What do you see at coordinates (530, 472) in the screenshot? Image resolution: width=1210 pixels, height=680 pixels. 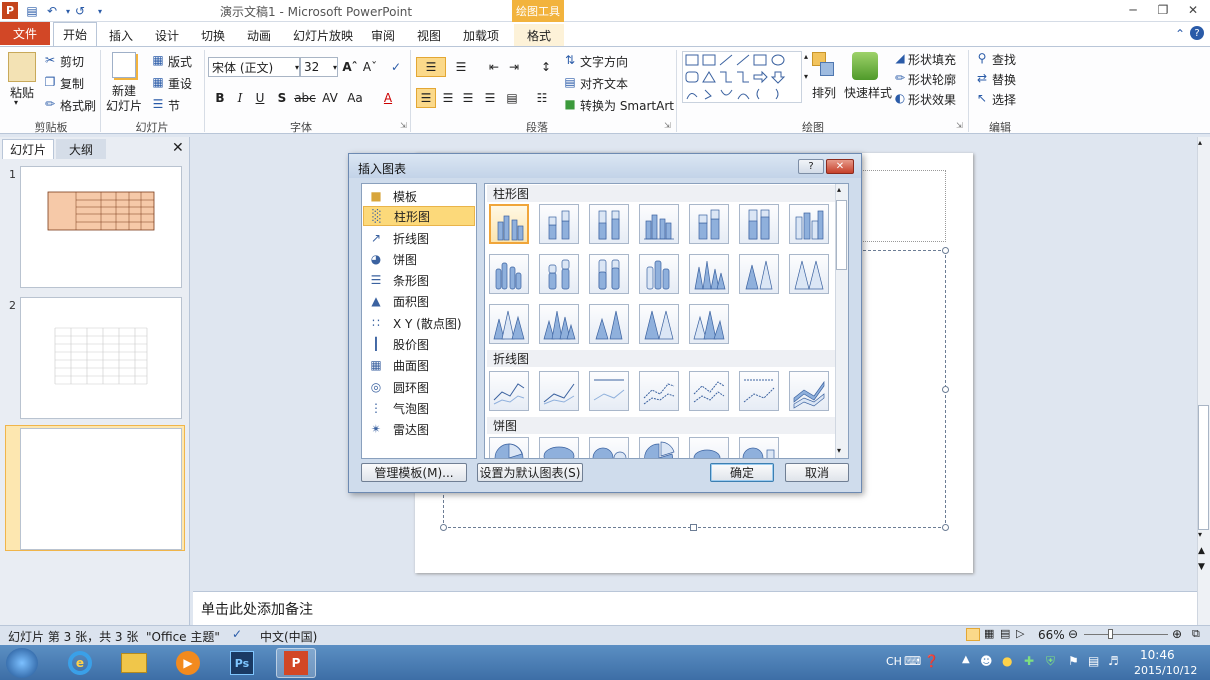 I see `set-default-chart-button: 设置为默认图表(S)` at bounding box center [530, 472].